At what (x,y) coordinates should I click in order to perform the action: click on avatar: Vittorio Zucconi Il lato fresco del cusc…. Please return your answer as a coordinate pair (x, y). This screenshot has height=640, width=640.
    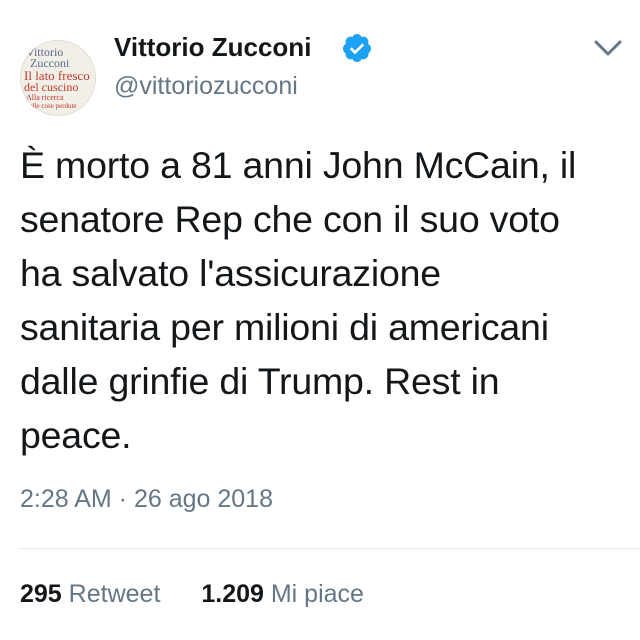
    Looking at the image, I should click on (58, 78).